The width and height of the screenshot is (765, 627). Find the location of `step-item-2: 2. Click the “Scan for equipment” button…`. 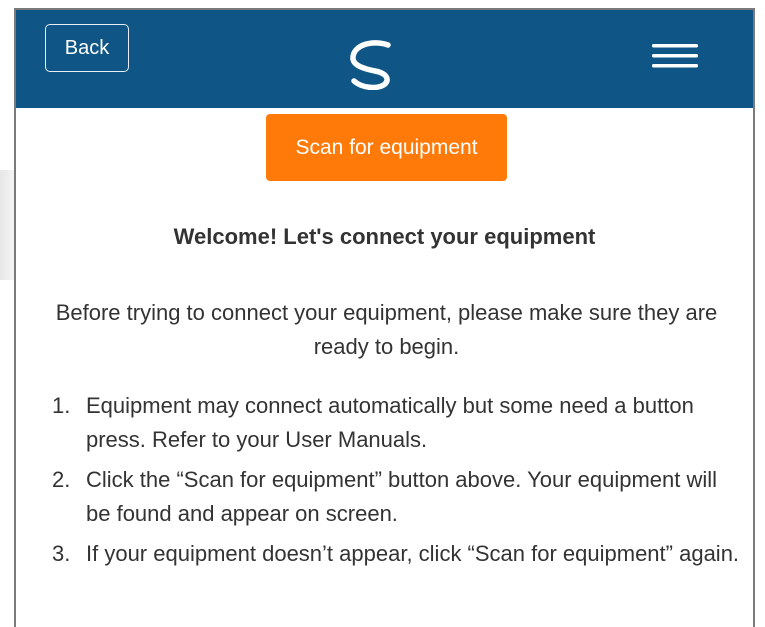

step-item-2: 2. Click the “Scan for equipment” button… is located at coordinates (397, 497).